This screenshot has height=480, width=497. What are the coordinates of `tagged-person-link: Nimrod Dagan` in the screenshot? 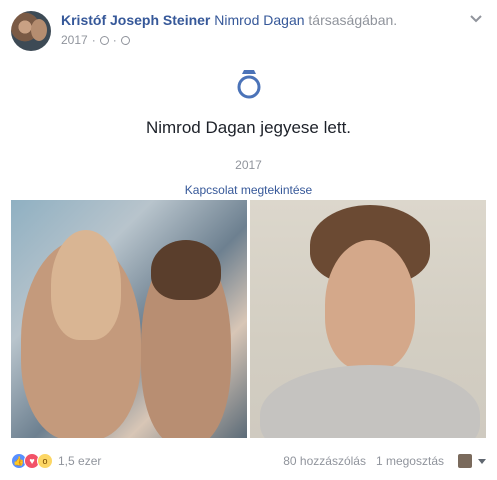 It's located at (259, 20).